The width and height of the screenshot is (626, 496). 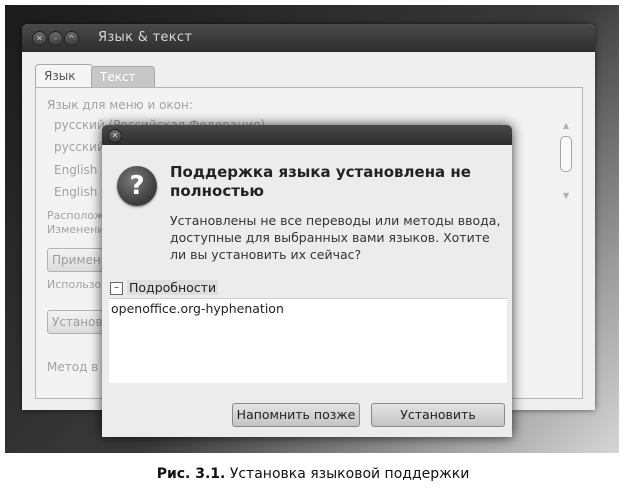 What do you see at coordinates (320, 181) in the screenshot?
I see `dialog-heading: Поддержка языка установлена не полностью` at bounding box center [320, 181].